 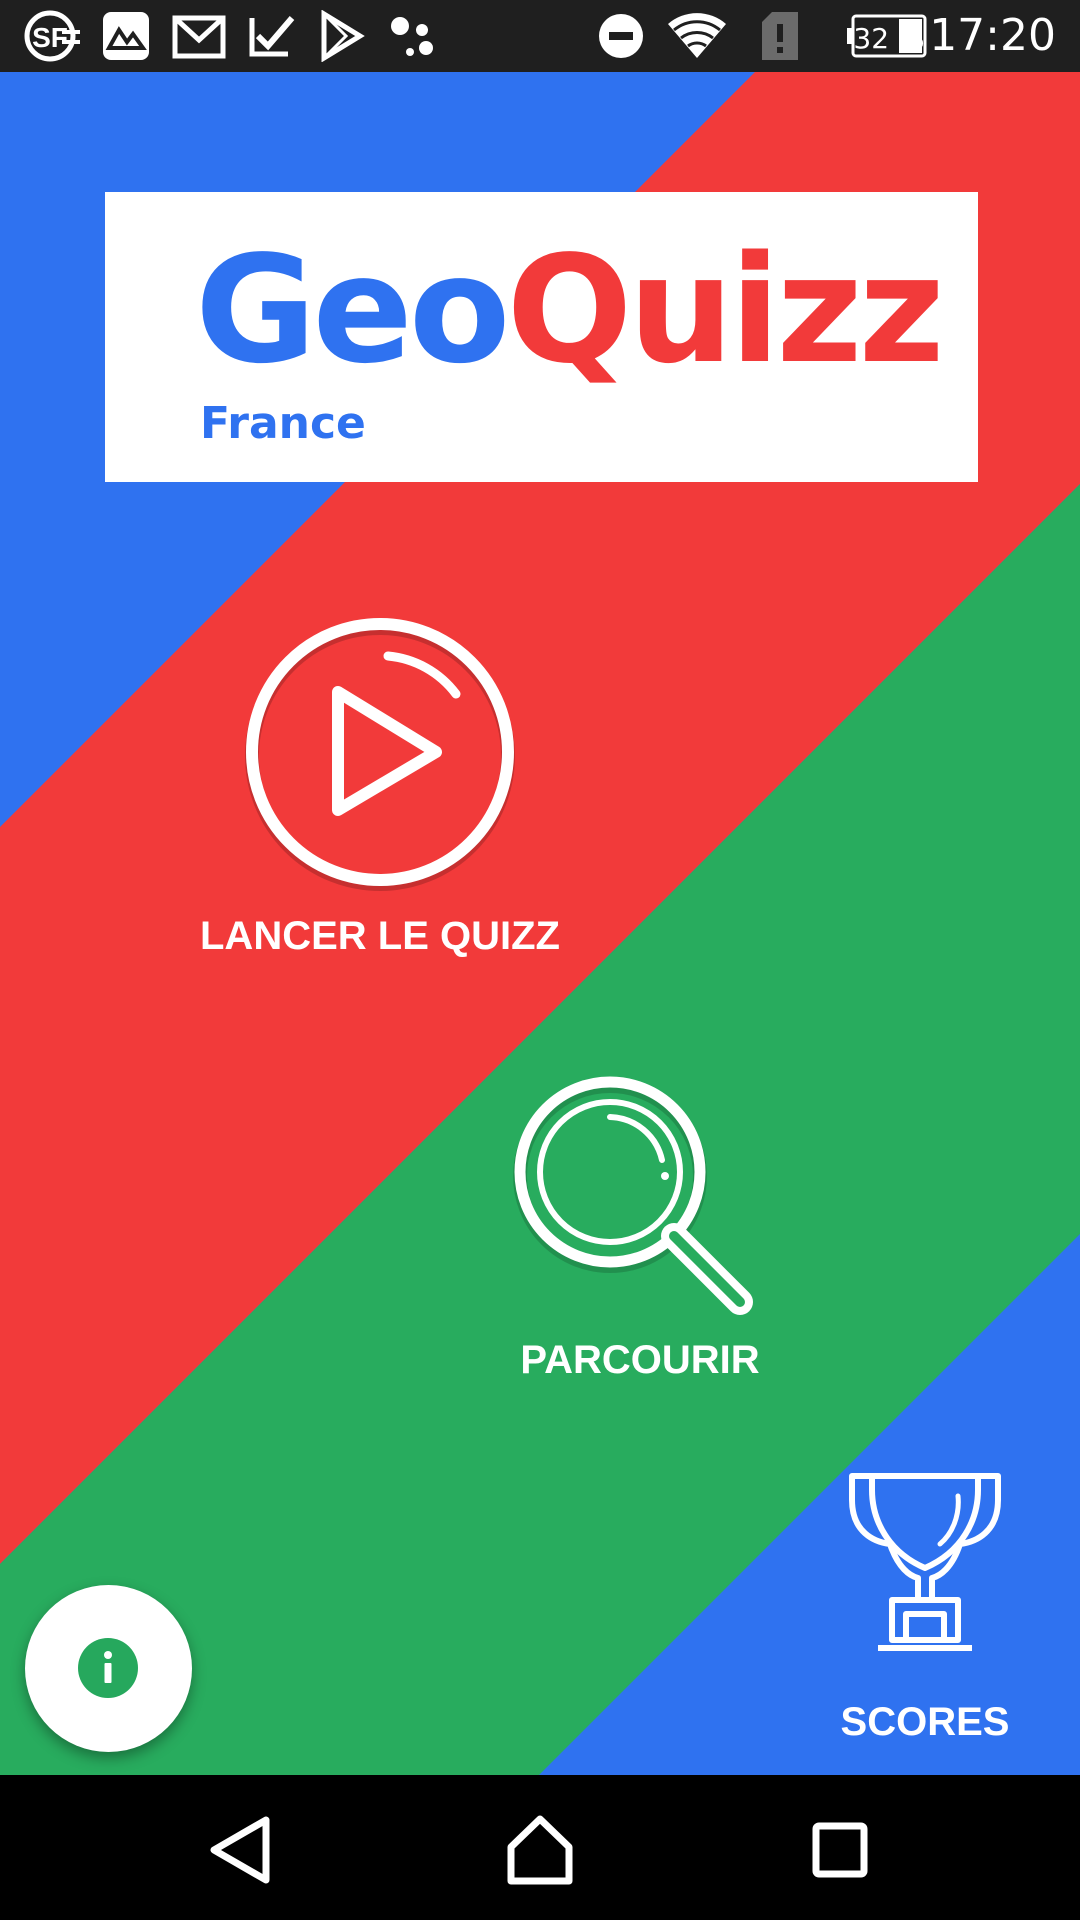 I want to click on browse-label: PARCOURIR, so click(x=640, y=1360).